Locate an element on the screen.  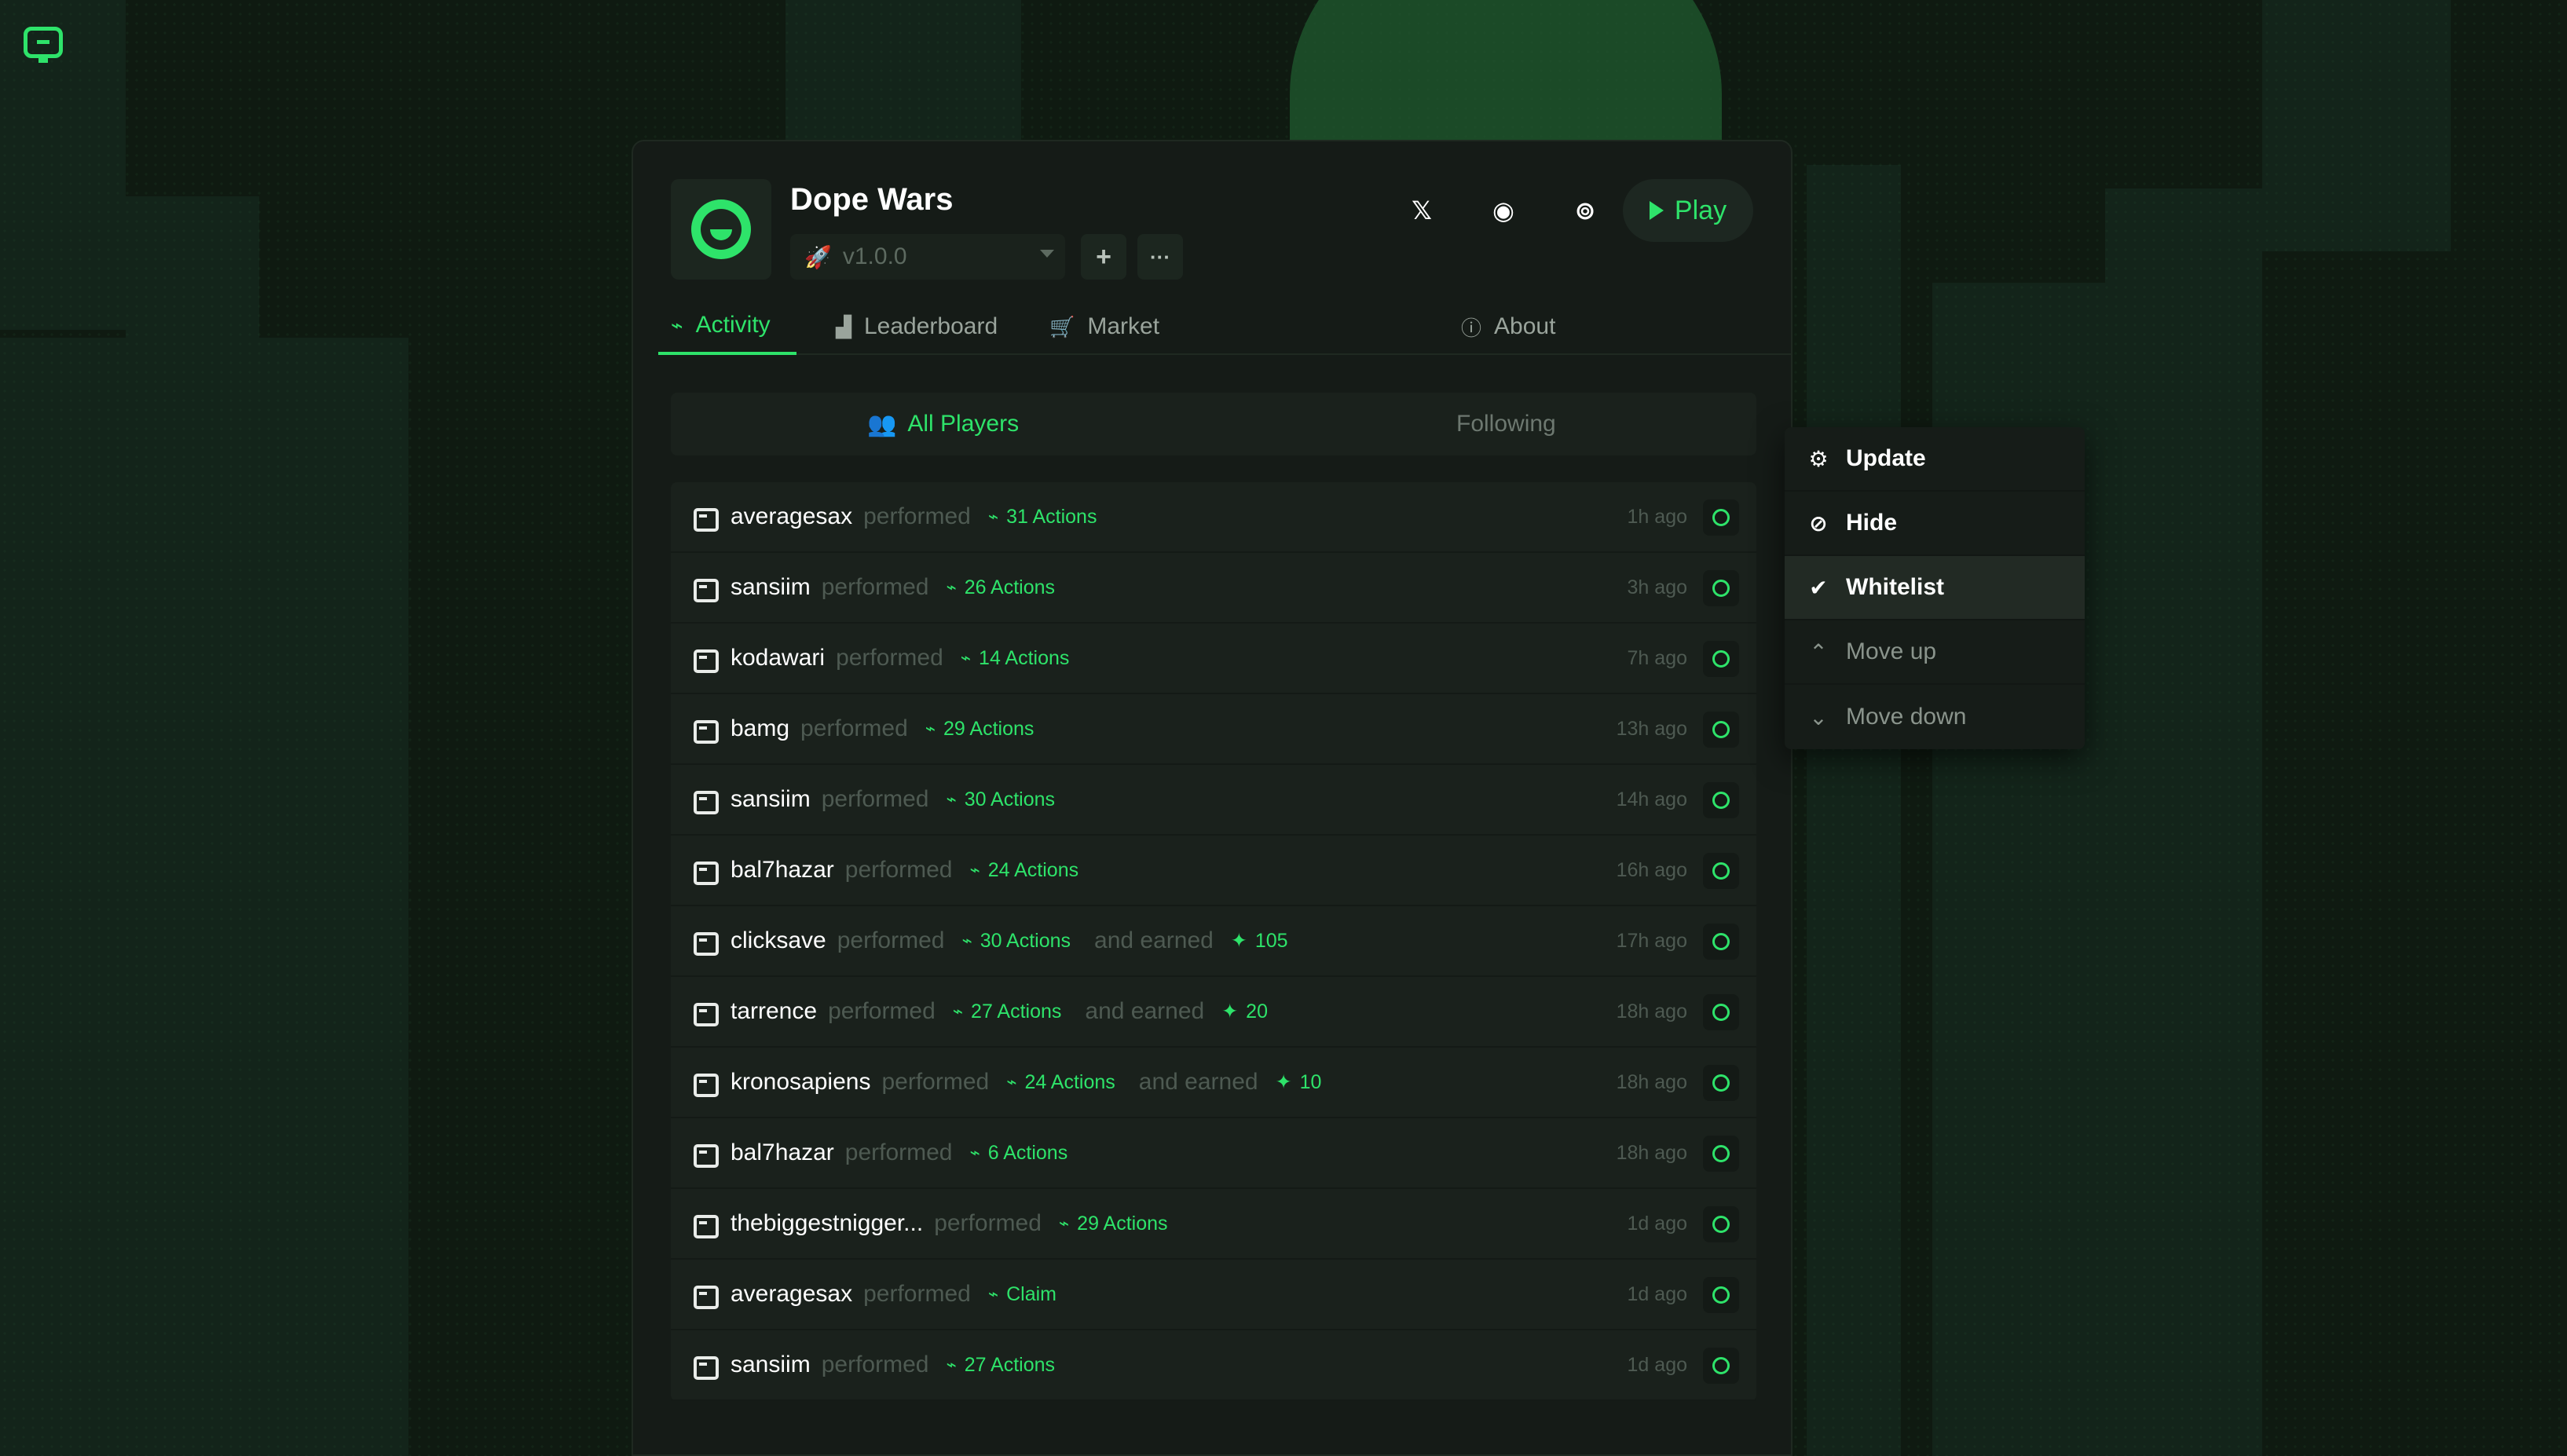
activity-row: bal7hazar performed ⌁ 24 Actions 16h ago is located at coordinates (1213, 871).